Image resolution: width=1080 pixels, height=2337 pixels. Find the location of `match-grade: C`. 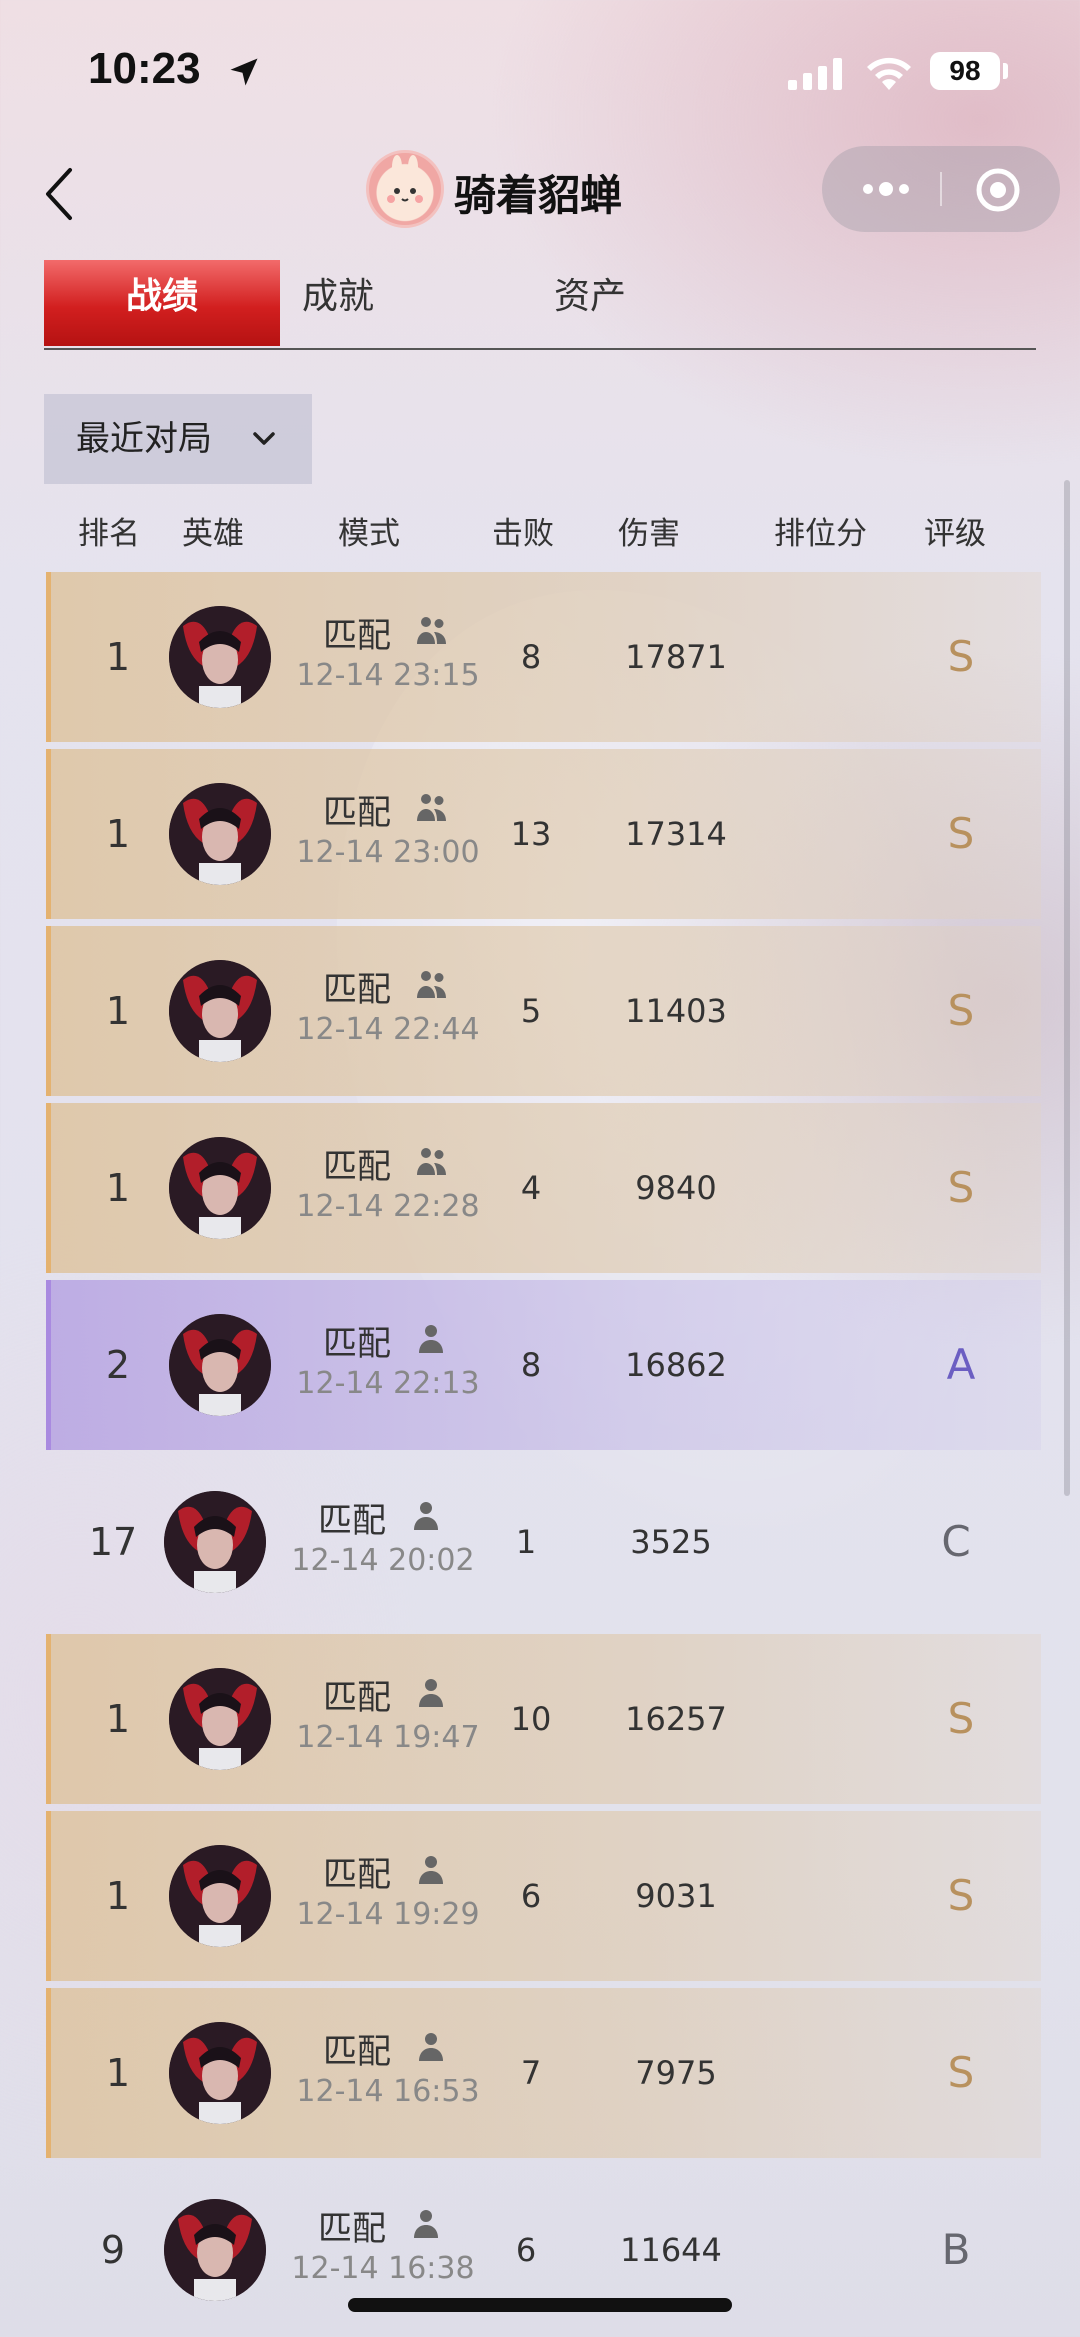

match-grade: C is located at coordinates (956, 1541).